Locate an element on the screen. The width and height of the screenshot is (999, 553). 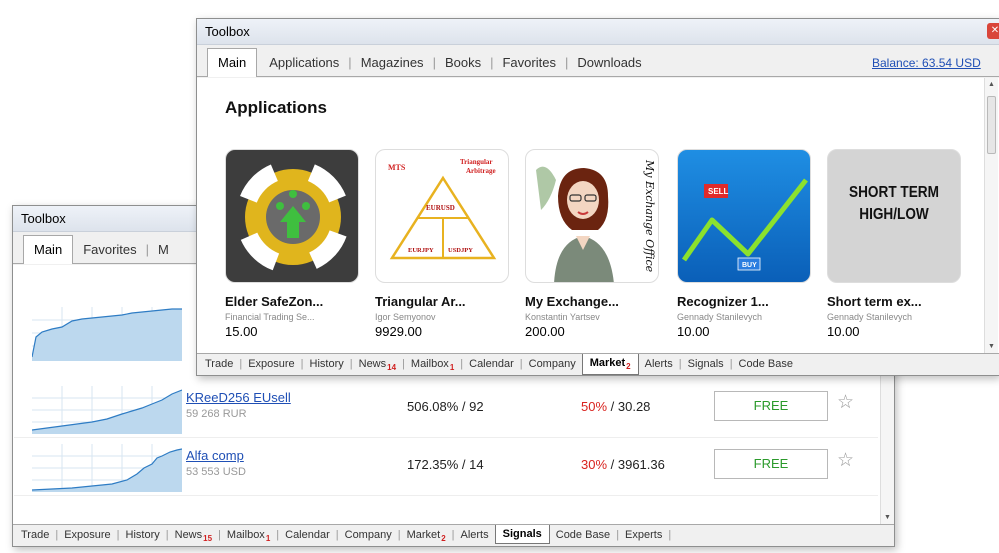
signal-name-link: KReeD256 EUsell is located at coordinates (238, 397).